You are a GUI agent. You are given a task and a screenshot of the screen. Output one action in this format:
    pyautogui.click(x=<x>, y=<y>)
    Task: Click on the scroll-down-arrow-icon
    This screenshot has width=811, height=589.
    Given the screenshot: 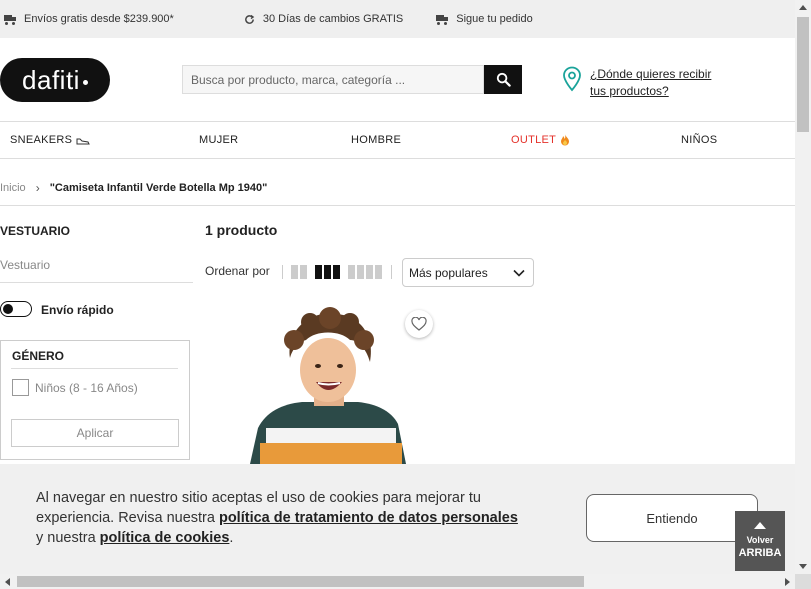 What is the action you would take?
    pyautogui.click(x=803, y=566)
    